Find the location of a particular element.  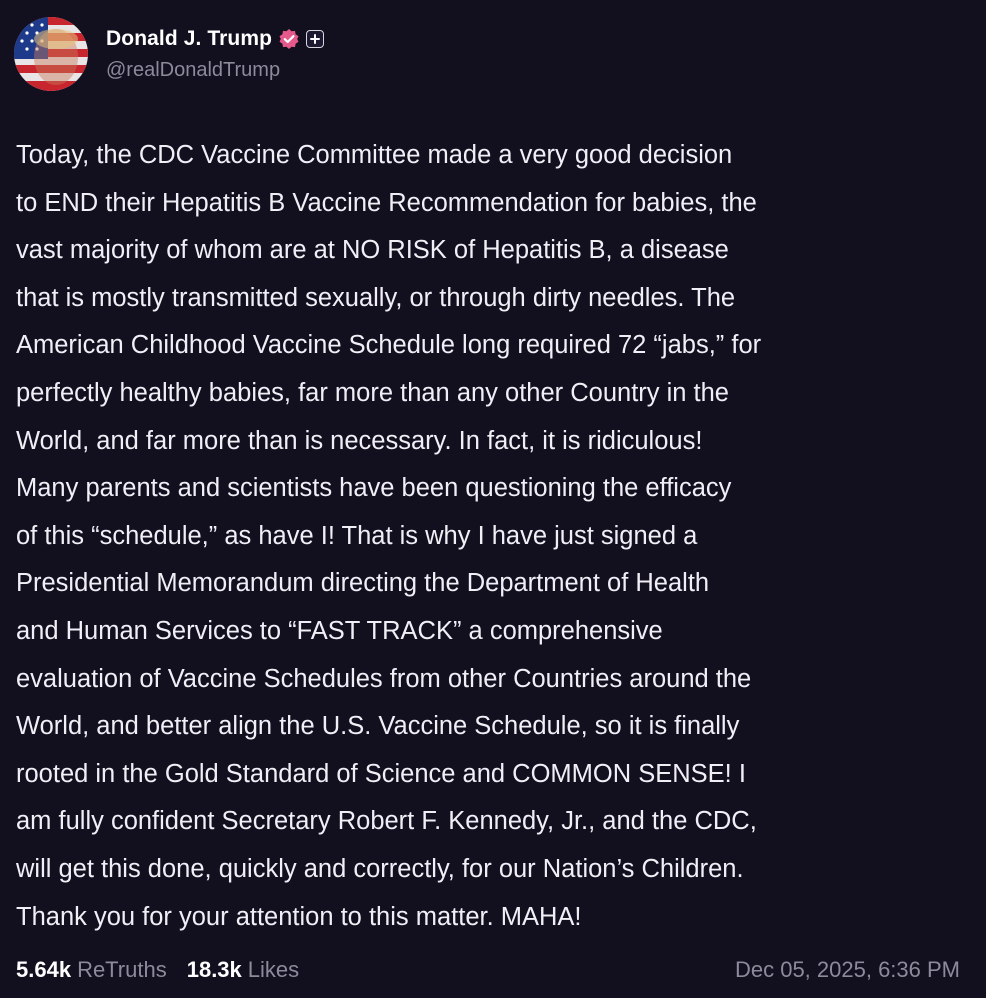

plus-box-icon is located at coordinates (315, 38).